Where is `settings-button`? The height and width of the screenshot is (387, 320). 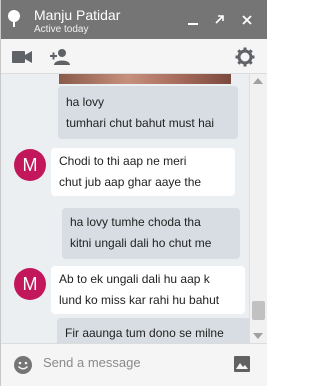 settings-button is located at coordinates (245, 57).